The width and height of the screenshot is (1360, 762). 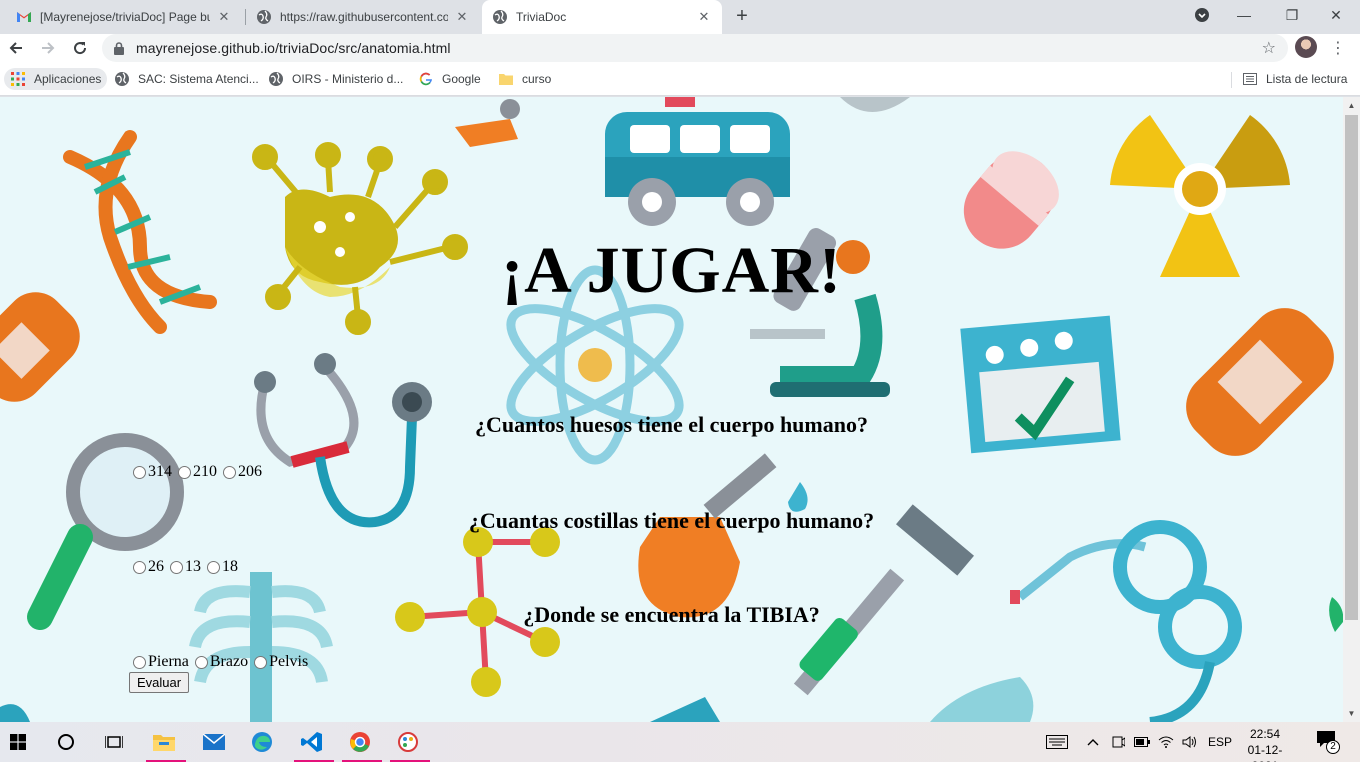 What do you see at coordinates (1244, 15) in the screenshot?
I see `minimize-button: —` at bounding box center [1244, 15].